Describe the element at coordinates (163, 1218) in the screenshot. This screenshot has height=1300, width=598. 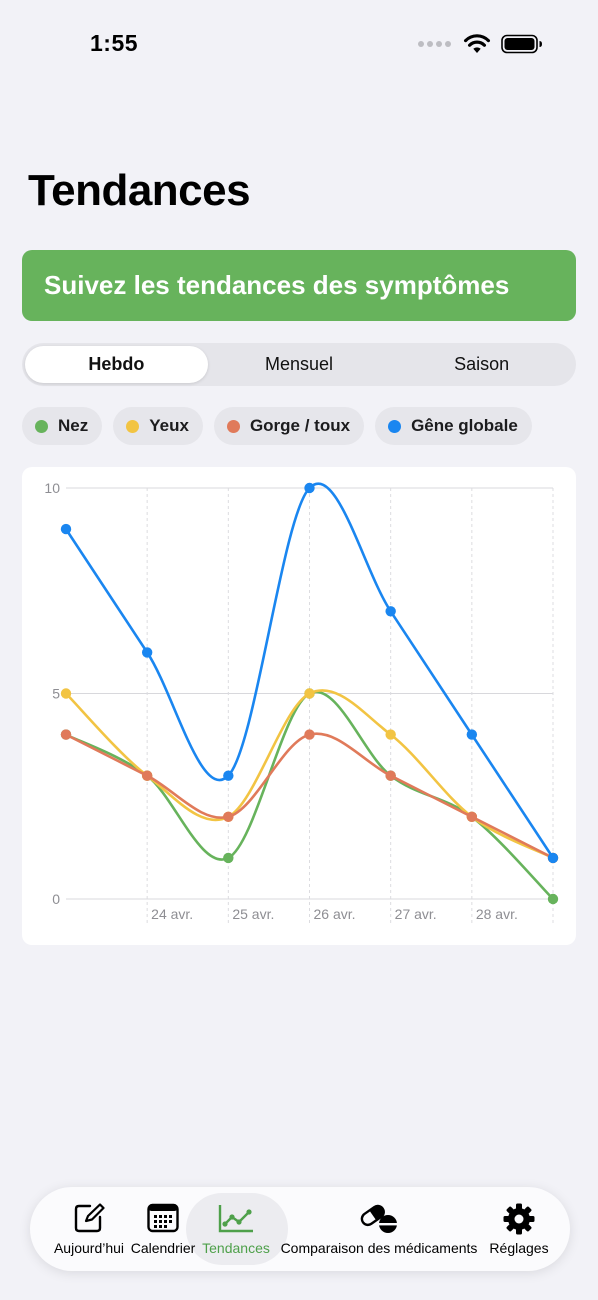
I see `calendar-icon` at that location.